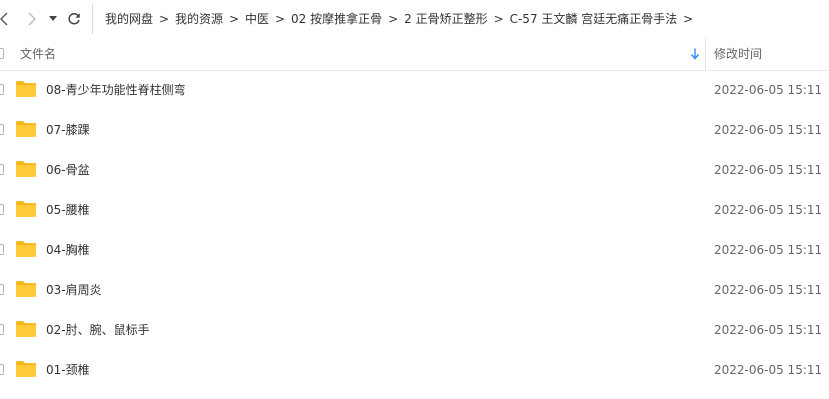 This screenshot has height=399, width=829. What do you see at coordinates (68, 130) in the screenshot?
I see `file-name: 07-膝踝` at bounding box center [68, 130].